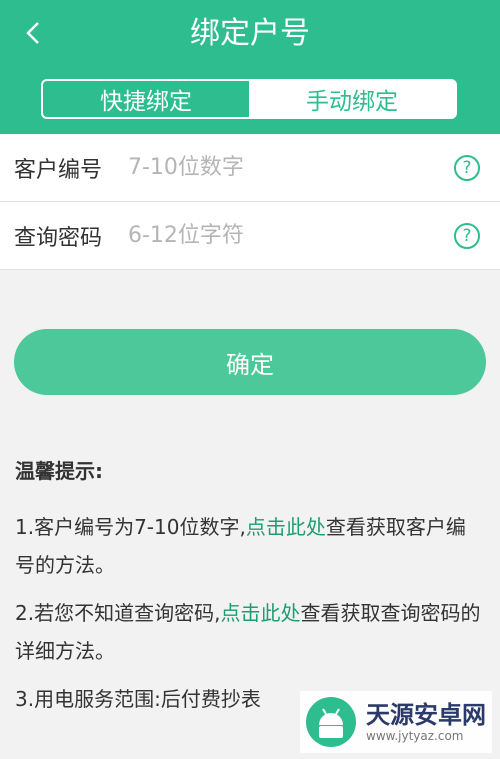  I want to click on page-title: 绑定户号, so click(250, 33).